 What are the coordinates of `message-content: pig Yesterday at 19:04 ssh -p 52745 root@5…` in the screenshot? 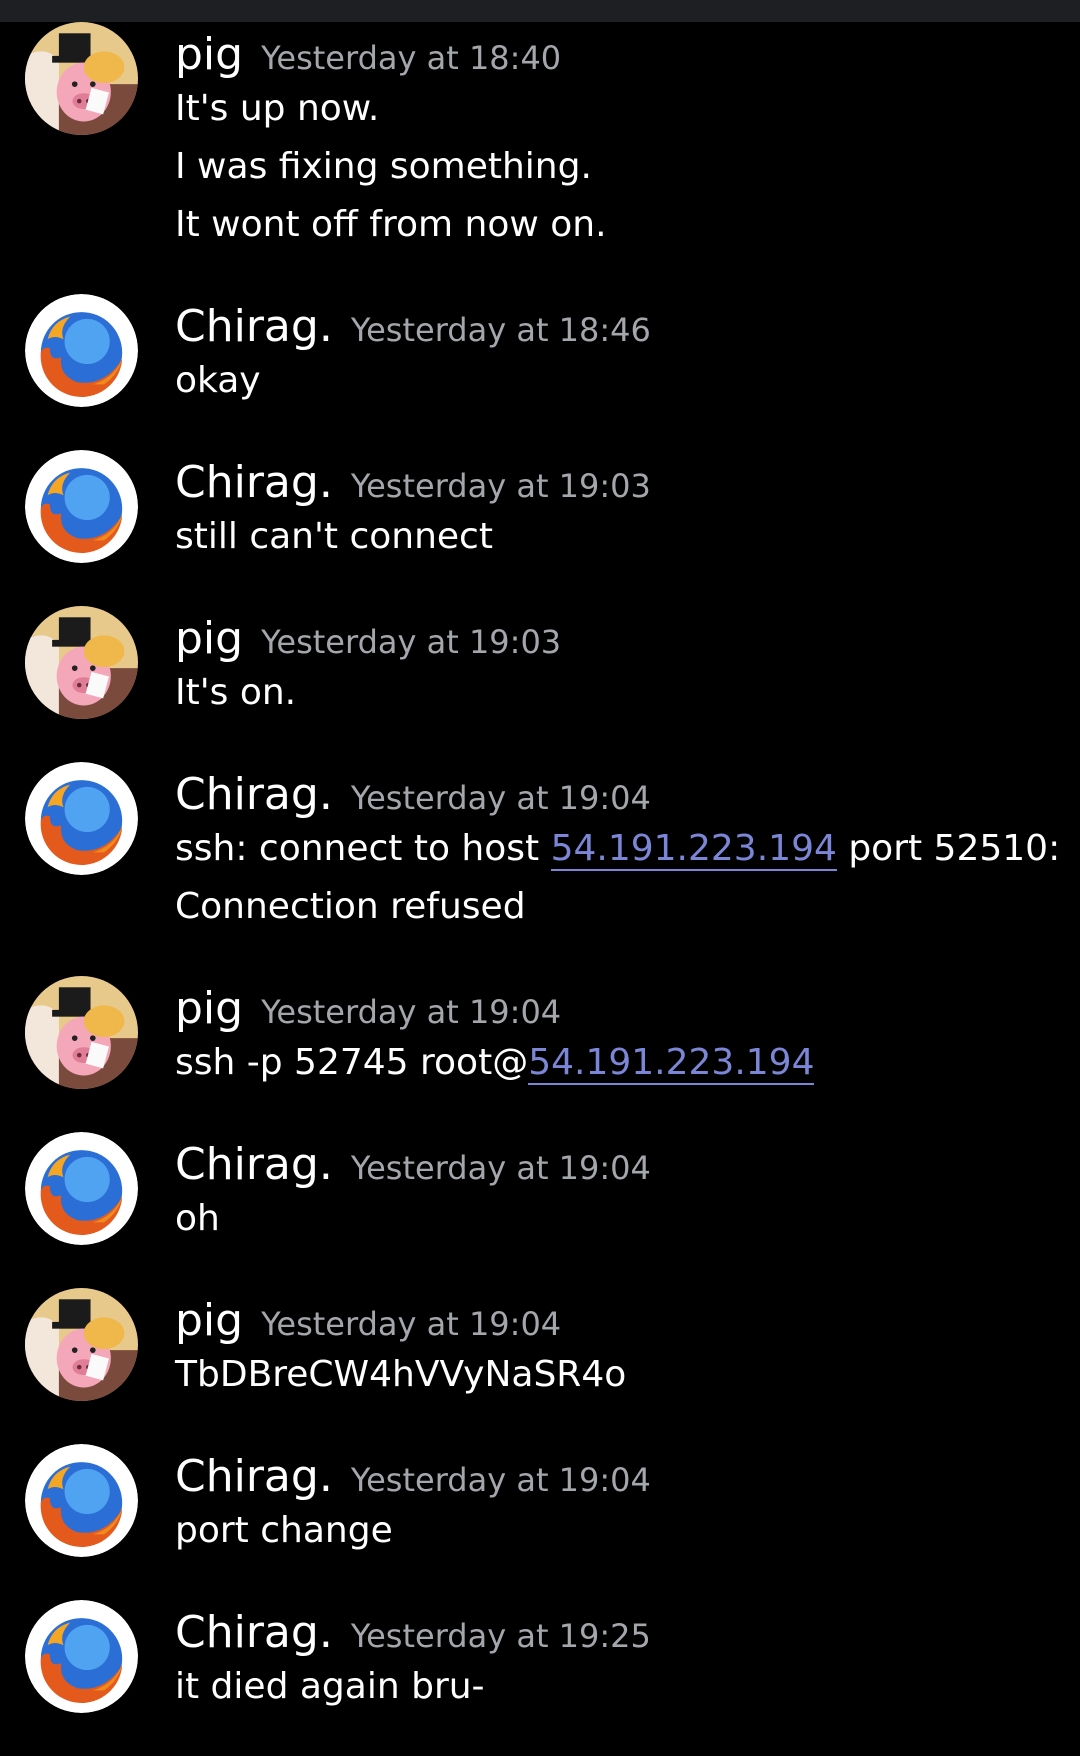 It's located at (627, 1034).